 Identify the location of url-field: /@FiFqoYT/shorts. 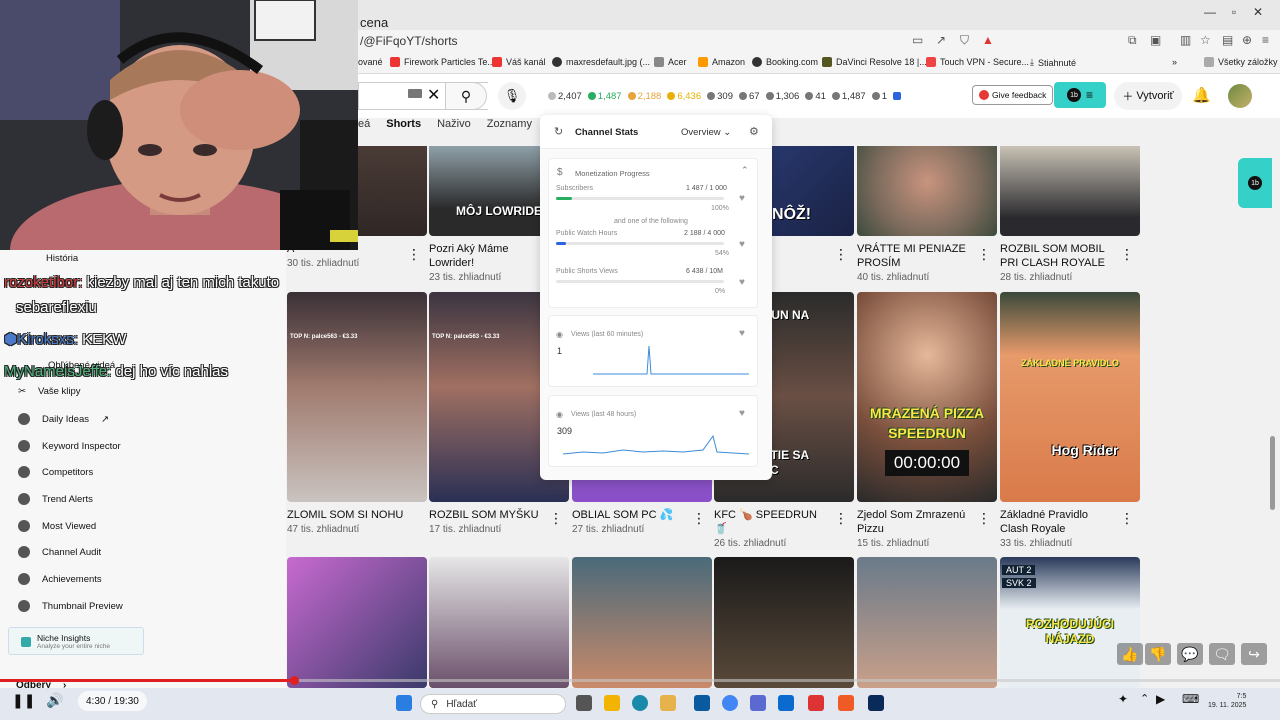
(409, 41).